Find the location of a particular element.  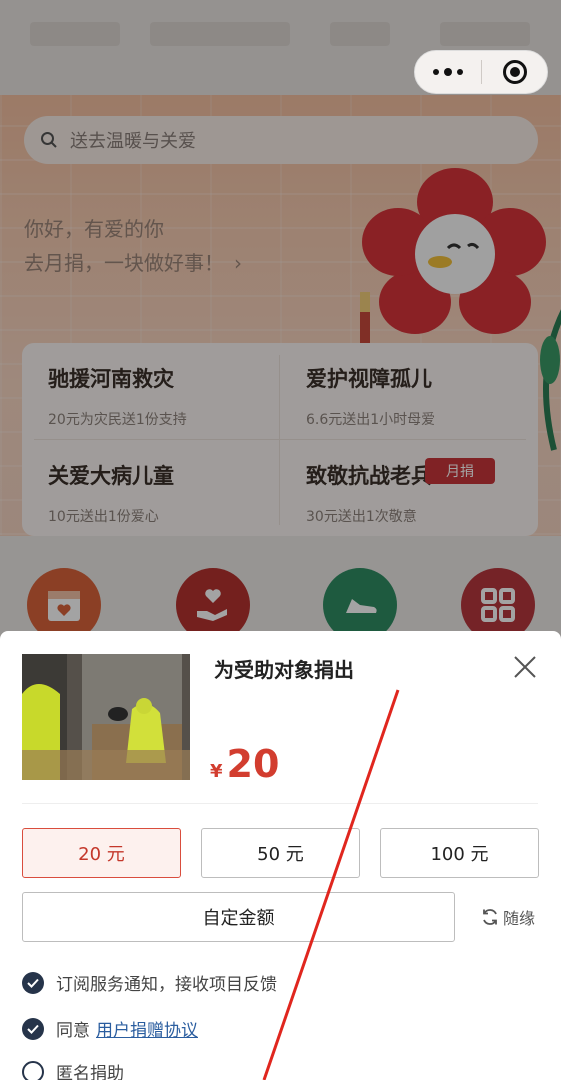

subscribe-option: 订阅服务通知，接收项目反馈 is located at coordinates (149, 982).